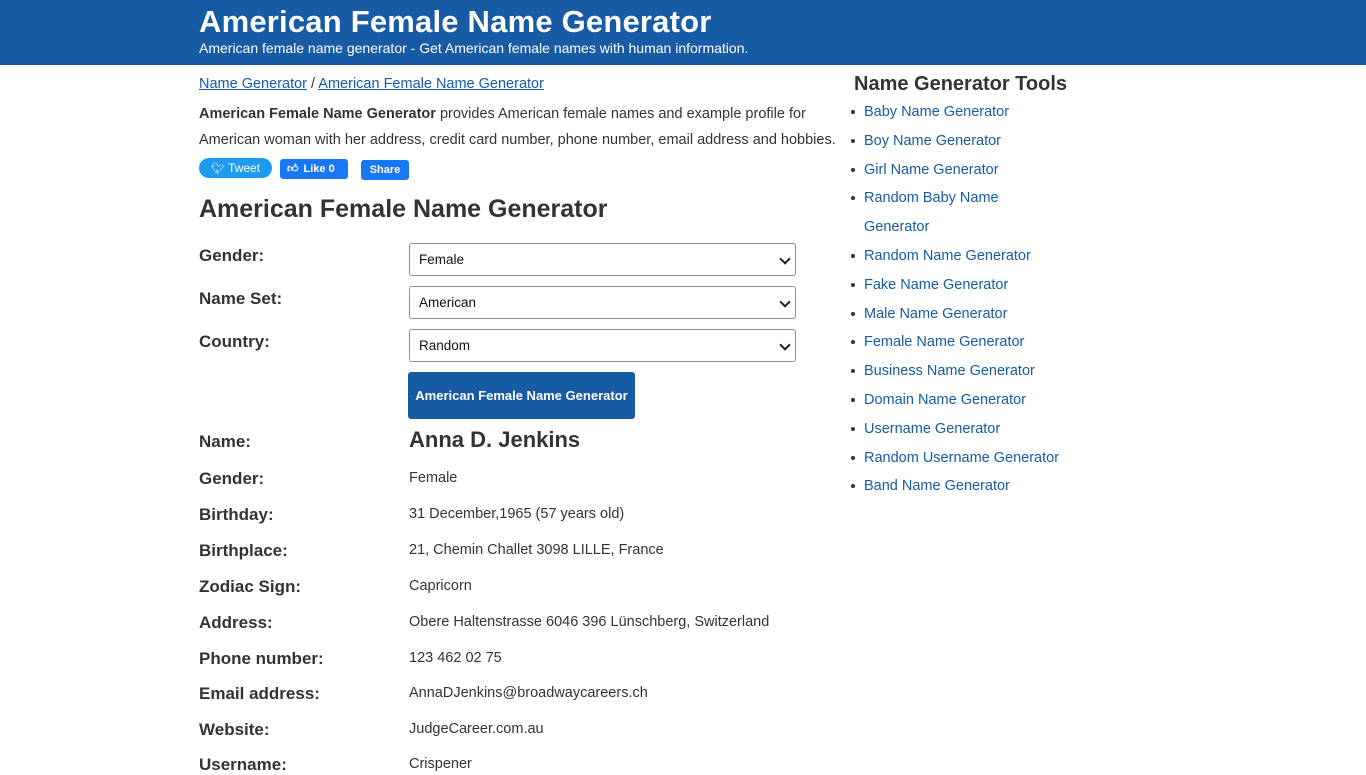 The image size is (1366, 775). What do you see at coordinates (217, 169) in the screenshot?
I see `twitter-bird-icon: 🐦︎` at bounding box center [217, 169].